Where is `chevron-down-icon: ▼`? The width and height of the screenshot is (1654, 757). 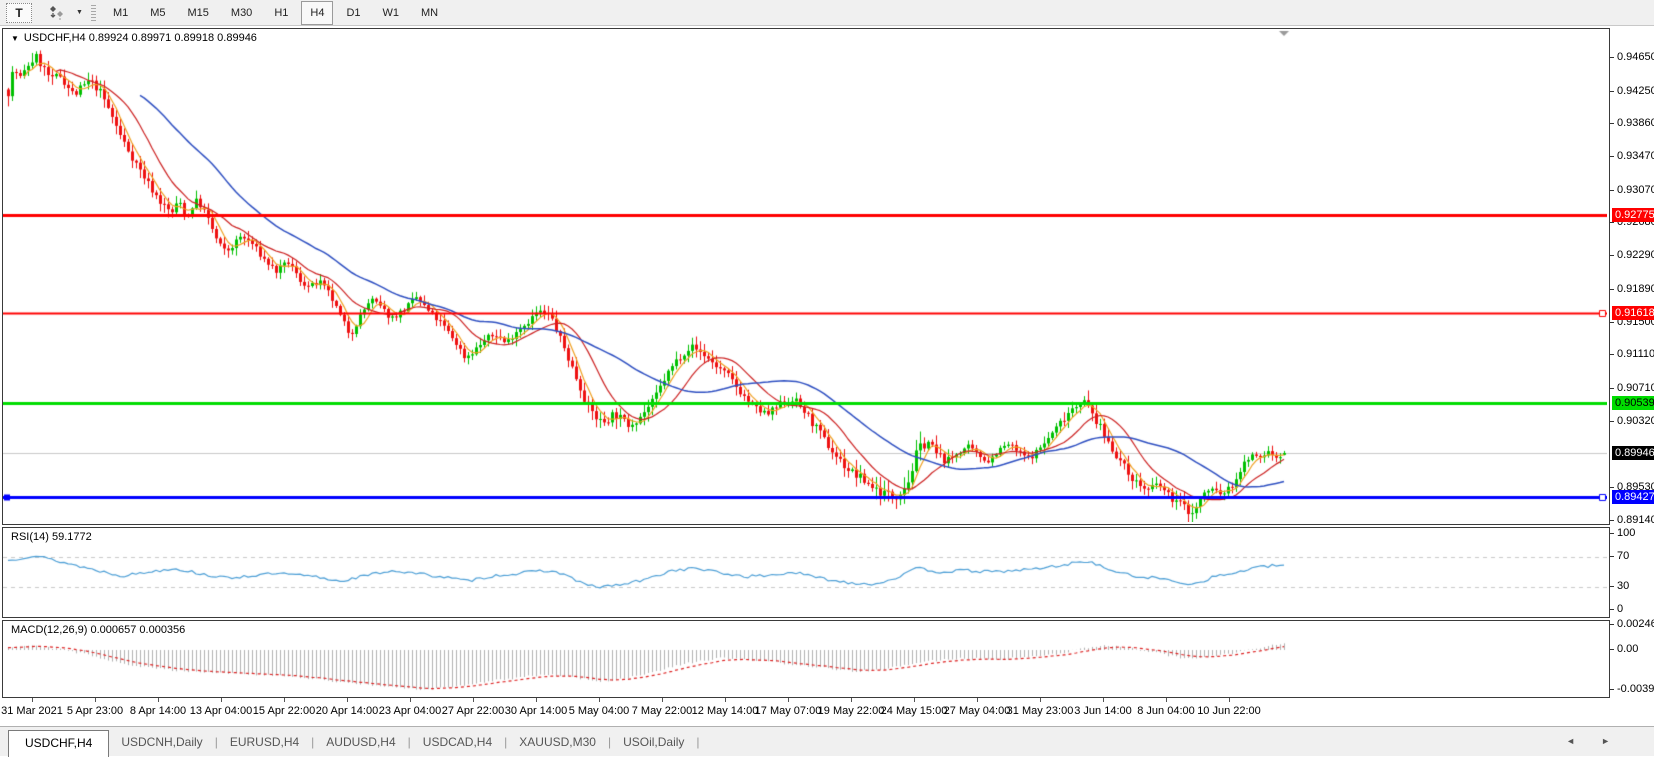 chevron-down-icon: ▼ is located at coordinates (79, 12).